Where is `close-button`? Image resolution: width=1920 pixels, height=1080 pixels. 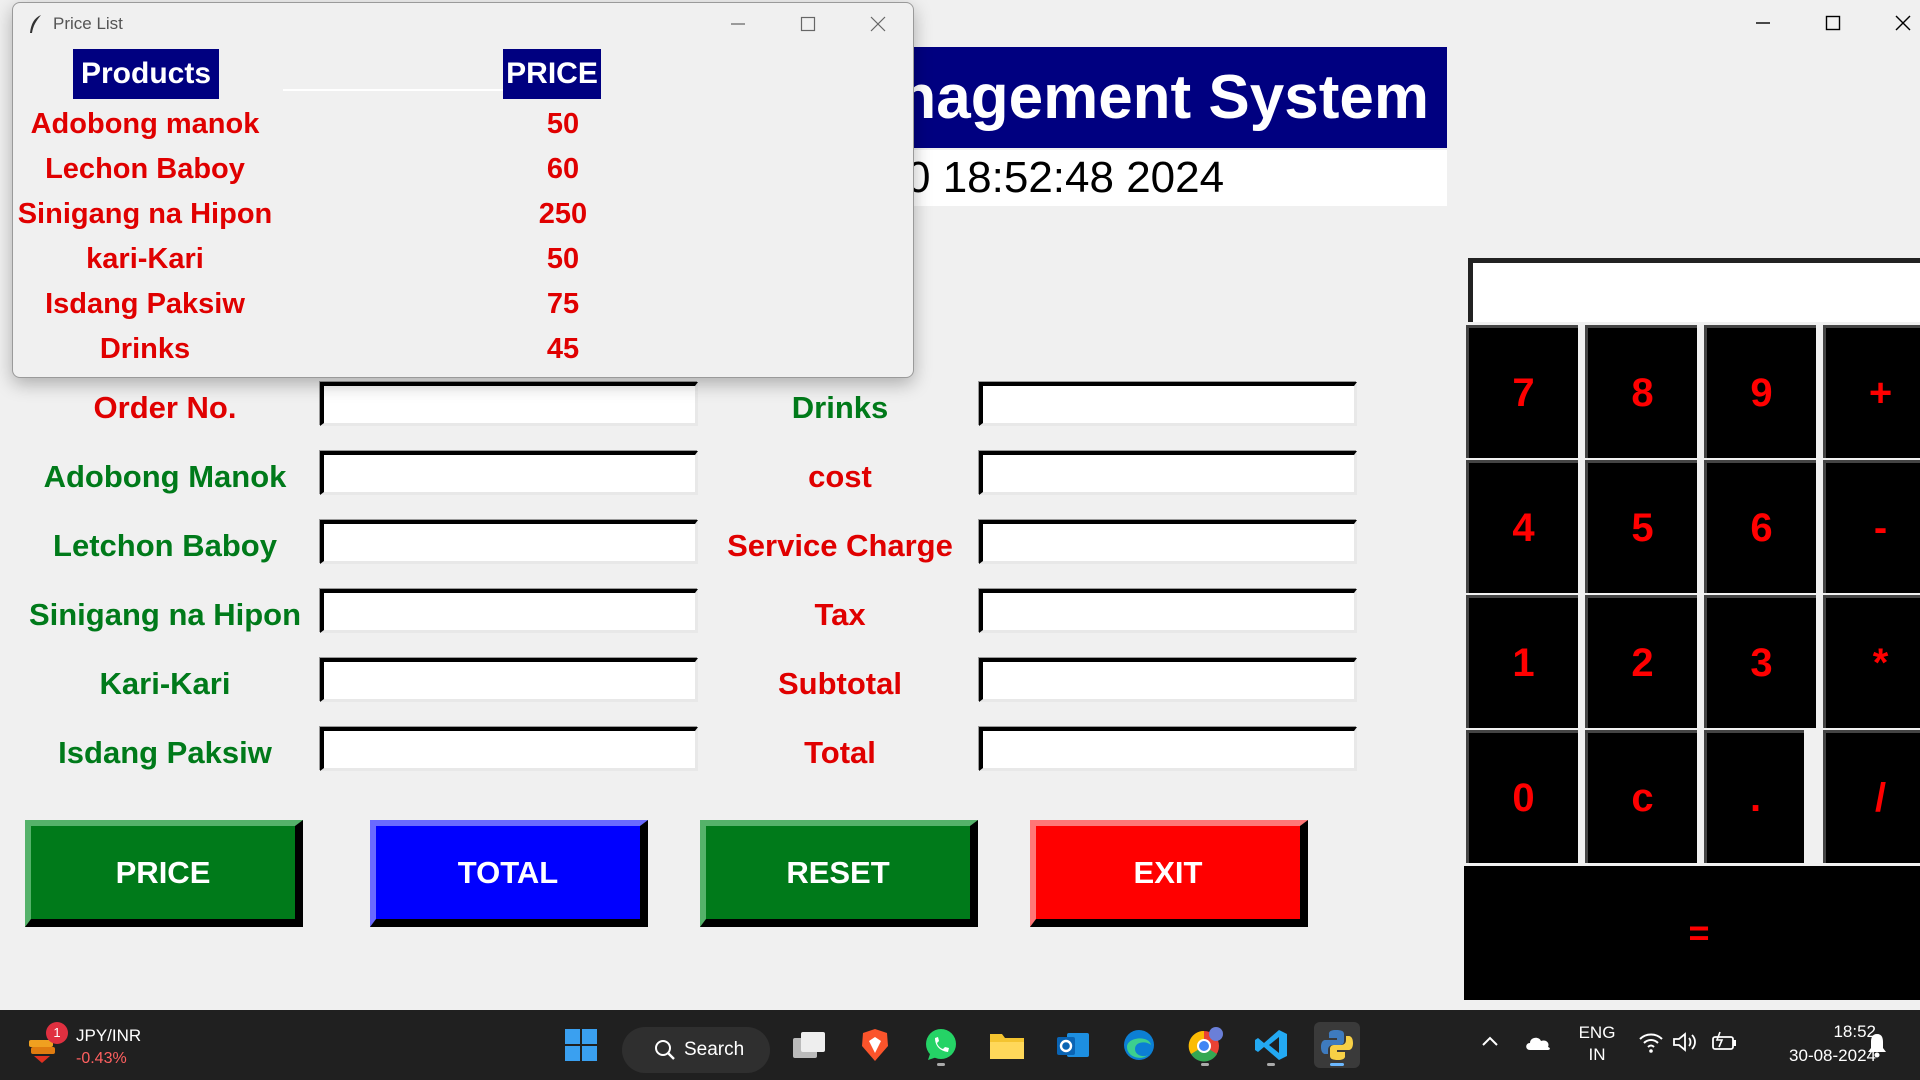 close-button is located at coordinates (1894, 23).